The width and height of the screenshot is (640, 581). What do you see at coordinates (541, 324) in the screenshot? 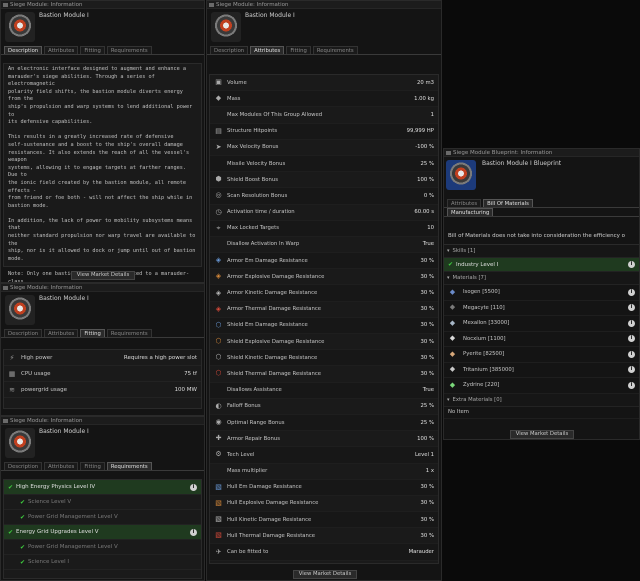
I see `material-row: ◆ Mexallon [33000] i` at bounding box center [541, 324].